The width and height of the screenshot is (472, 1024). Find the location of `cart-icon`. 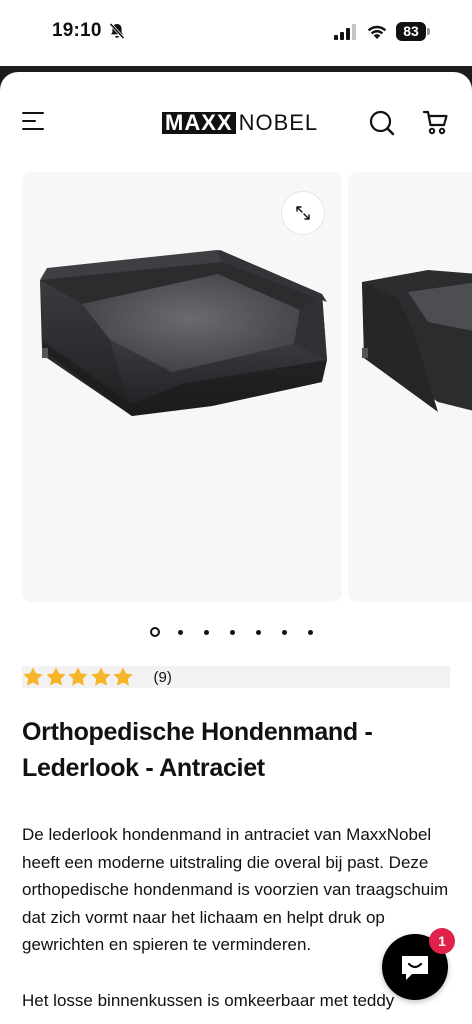

cart-icon is located at coordinates (436, 122).